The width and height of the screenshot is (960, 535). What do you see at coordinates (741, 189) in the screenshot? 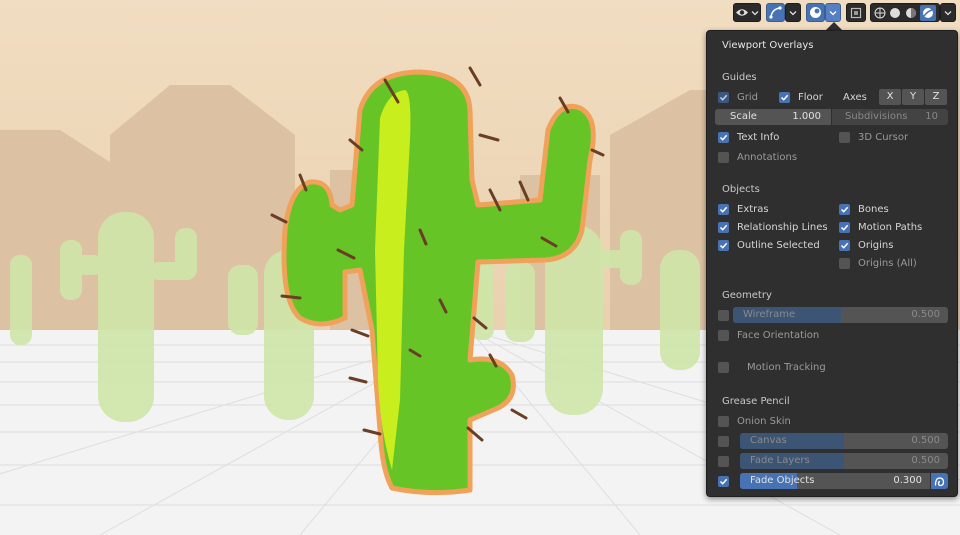
I see `objects-heading: Objects` at bounding box center [741, 189].